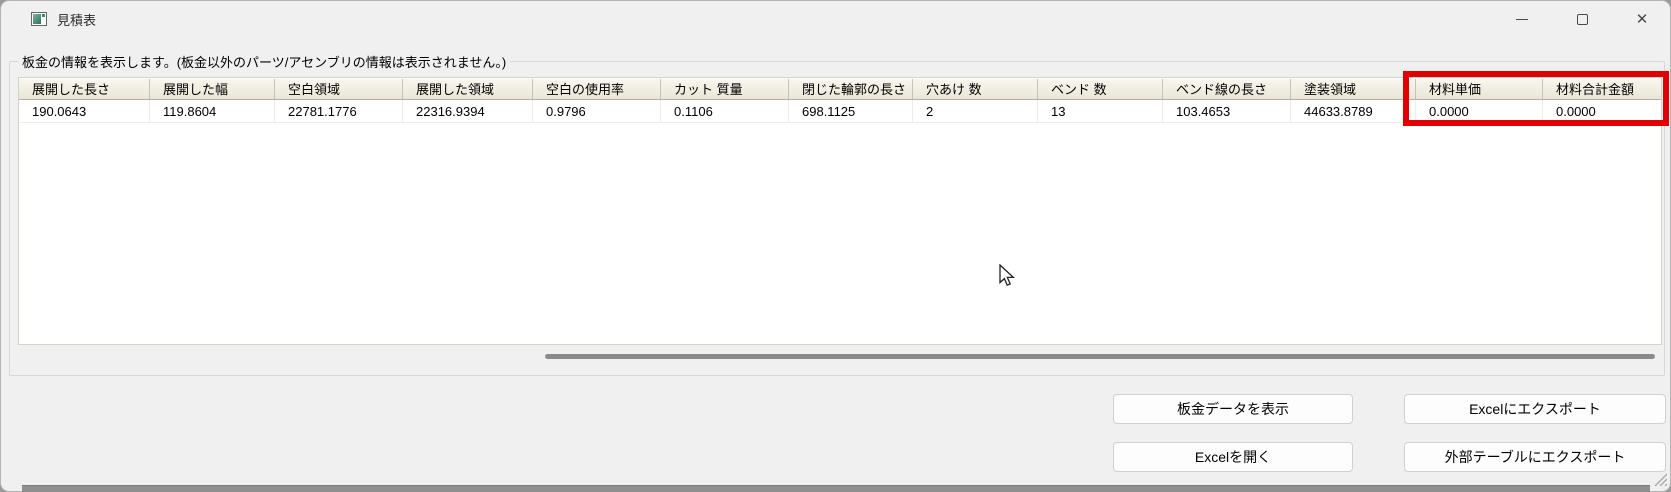 This screenshot has width=1671, height=492. I want to click on cell-cut-mass: 0.1106, so click(725, 111).